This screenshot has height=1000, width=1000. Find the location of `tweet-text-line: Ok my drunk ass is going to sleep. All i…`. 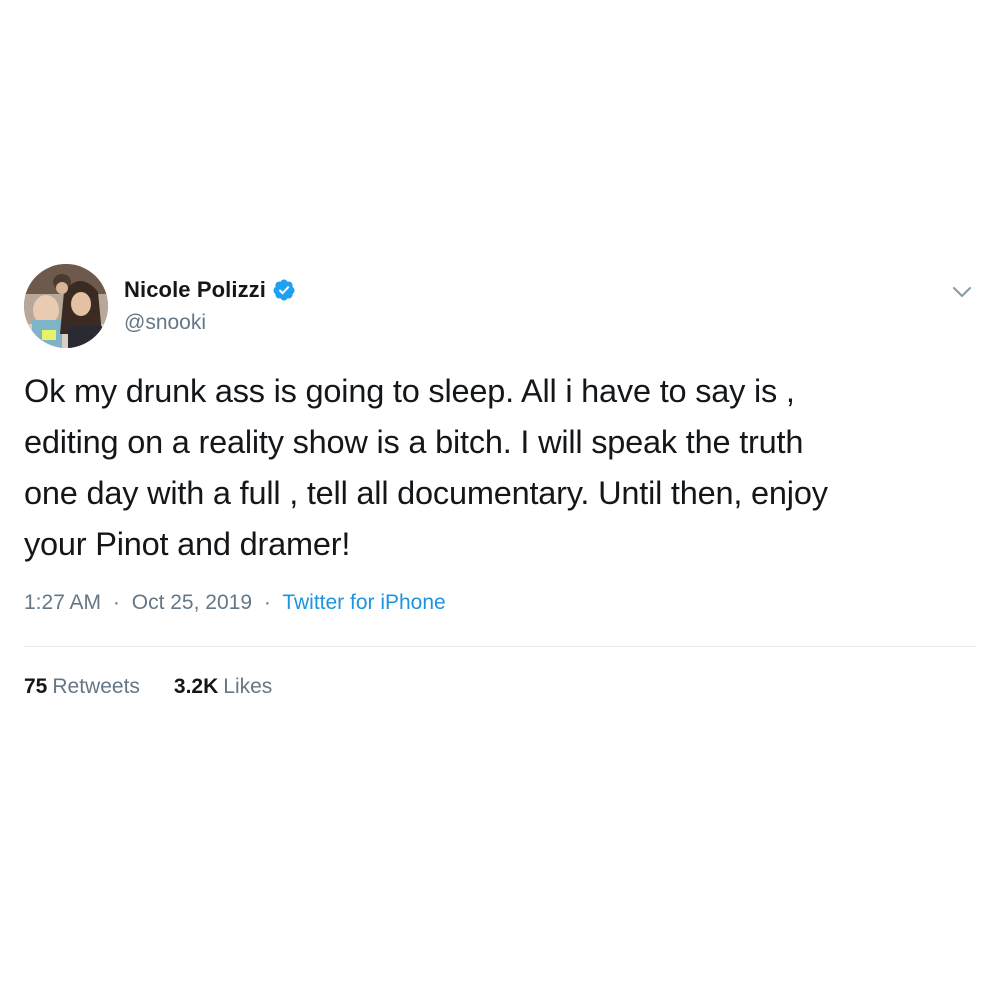

tweet-text-line: Ok my drunk ass is going to sleep. All i… is located at coordinates (409, 391).